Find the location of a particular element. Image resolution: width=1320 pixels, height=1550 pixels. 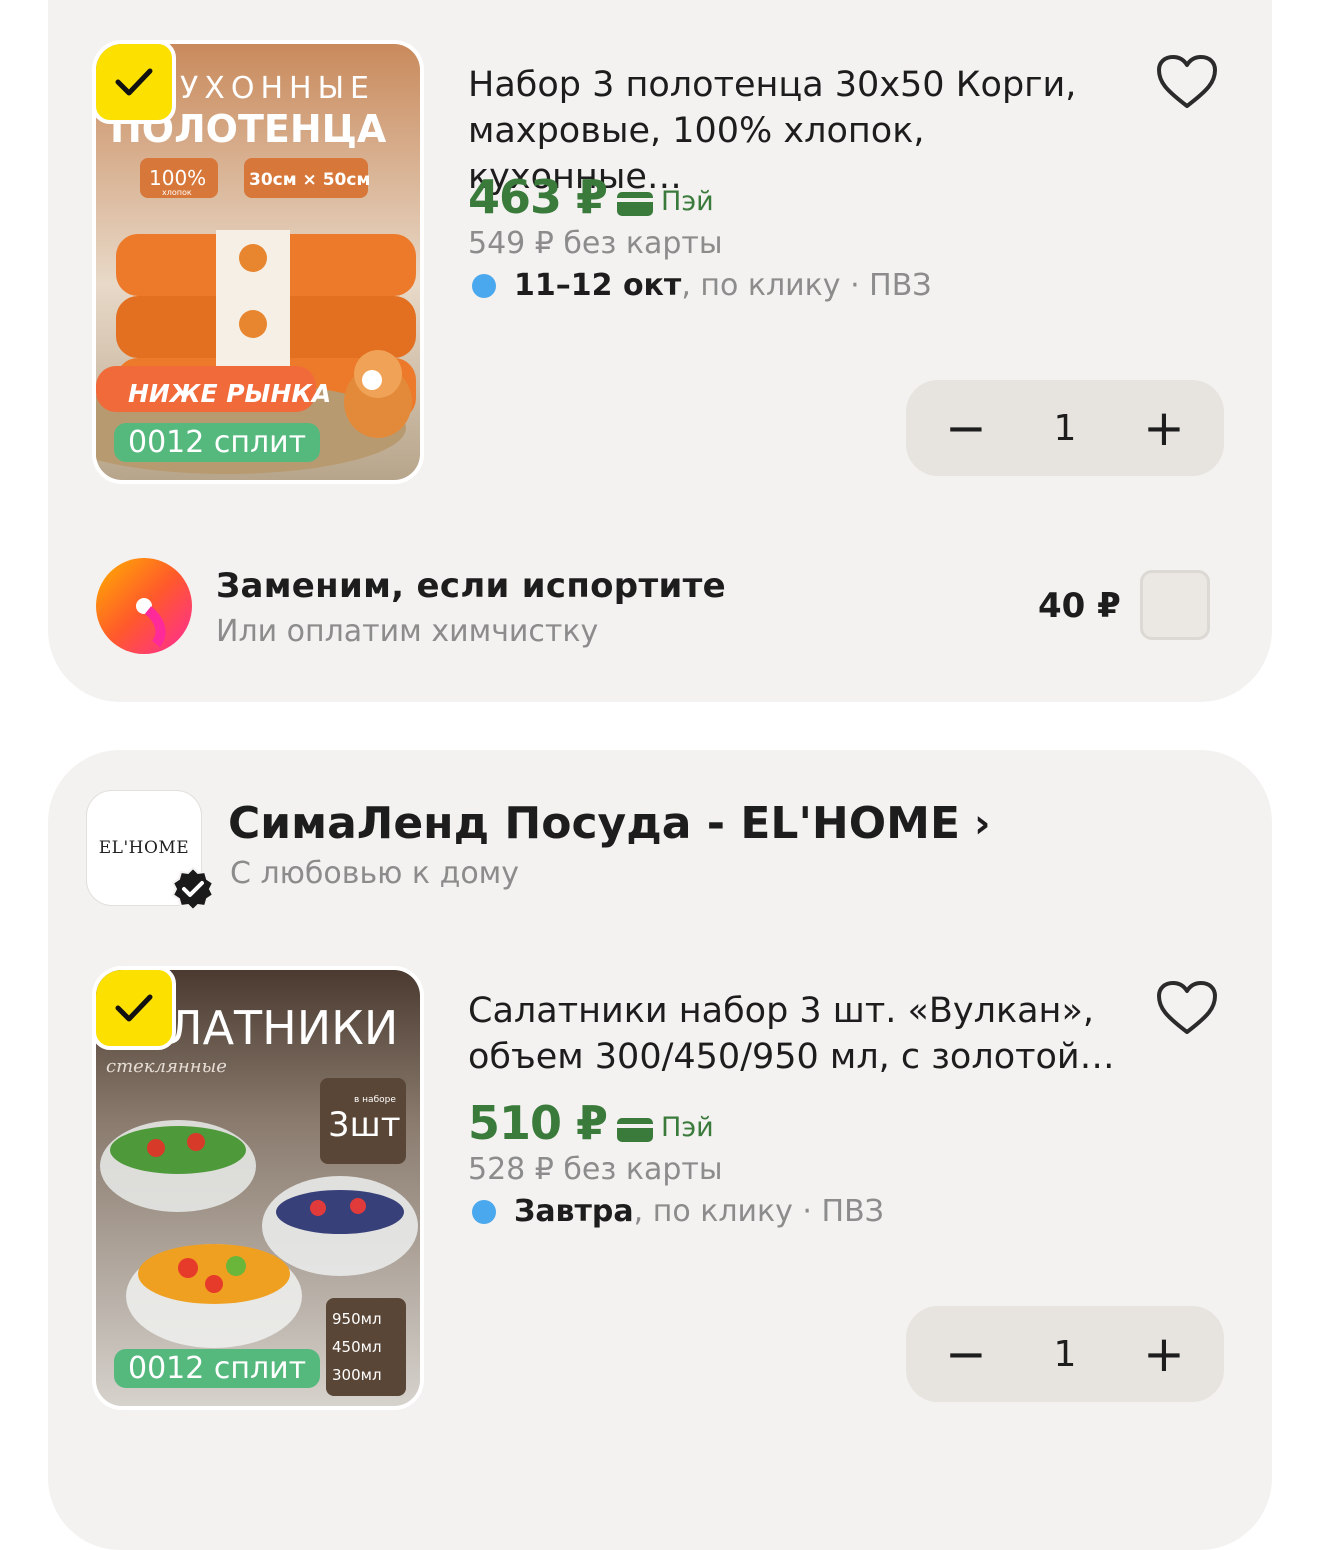

card-price: 510 ₽ is located at coordinates (538, 1123).